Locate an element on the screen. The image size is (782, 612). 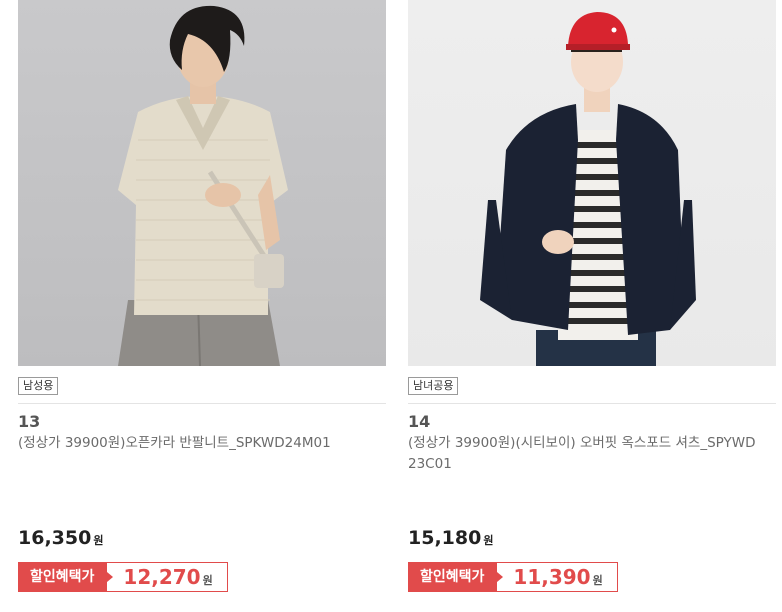
discount-benefit-box: 할인혜택가 12,270 원 is located at coordinates (123, 577).